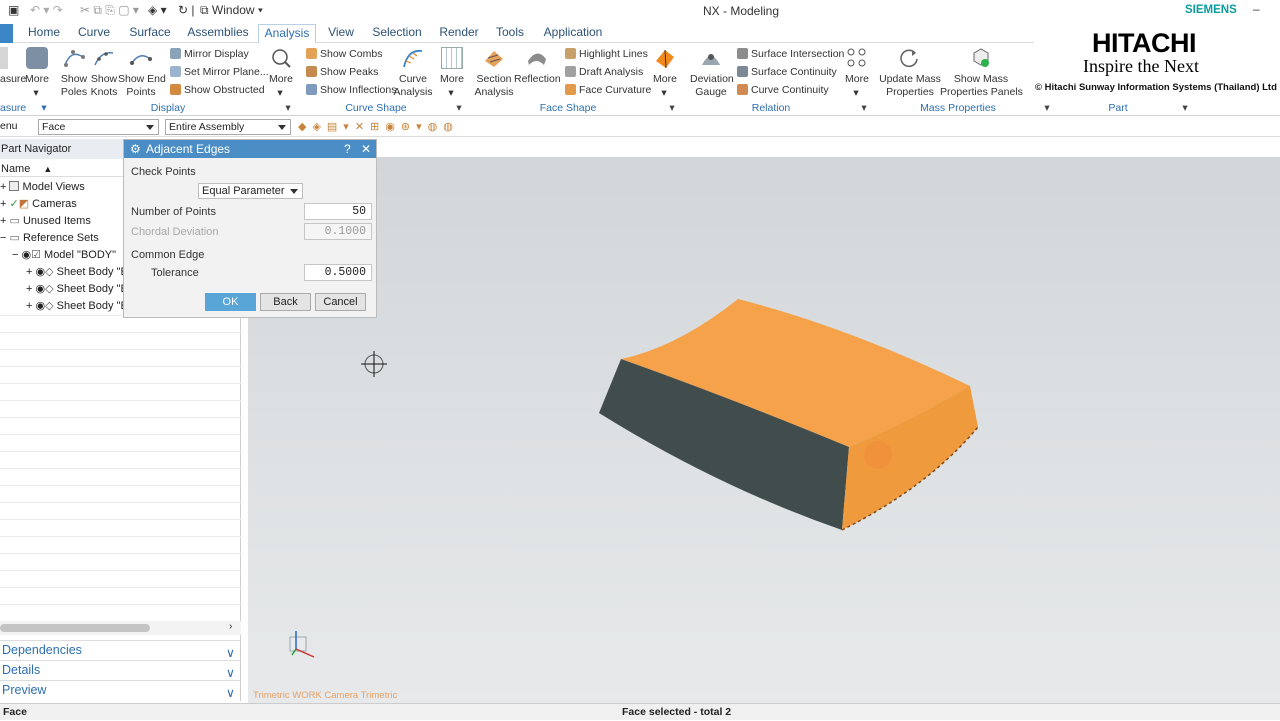 The image size is (1280, 721). I want to click on minimize-icon: –, so click(1256, 9).